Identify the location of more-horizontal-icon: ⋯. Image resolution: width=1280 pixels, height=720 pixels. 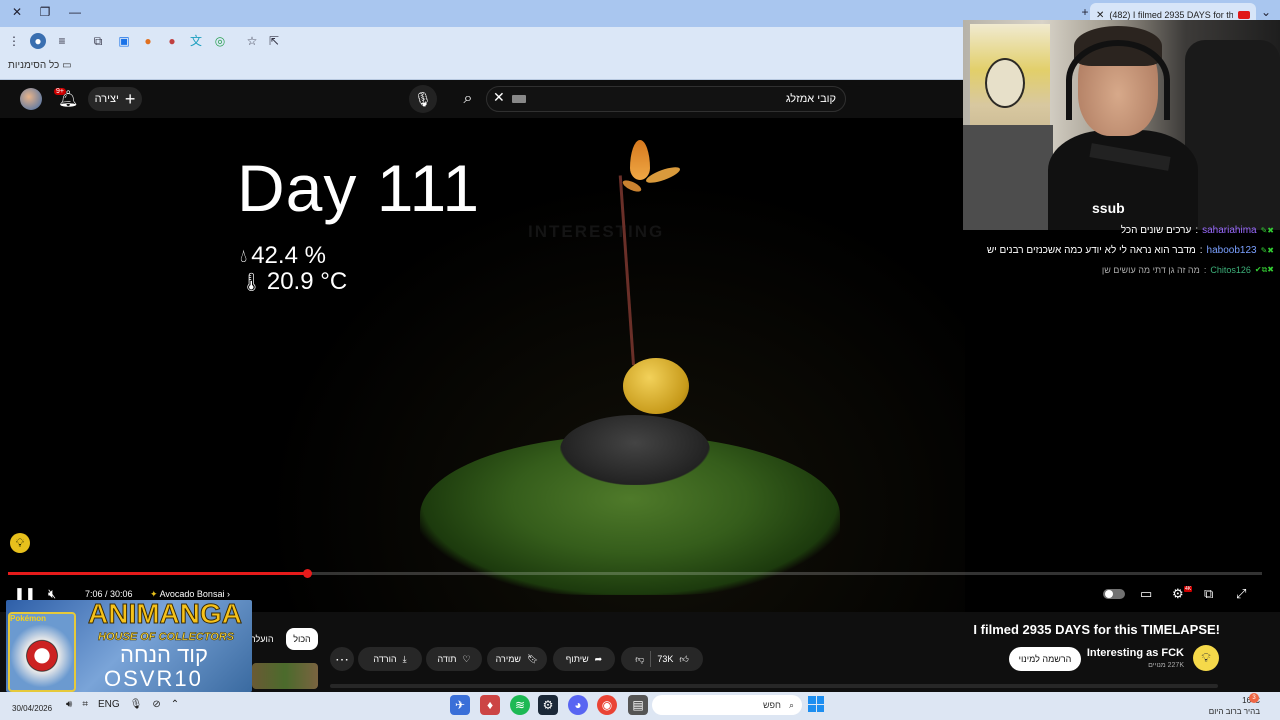
(342, 658).